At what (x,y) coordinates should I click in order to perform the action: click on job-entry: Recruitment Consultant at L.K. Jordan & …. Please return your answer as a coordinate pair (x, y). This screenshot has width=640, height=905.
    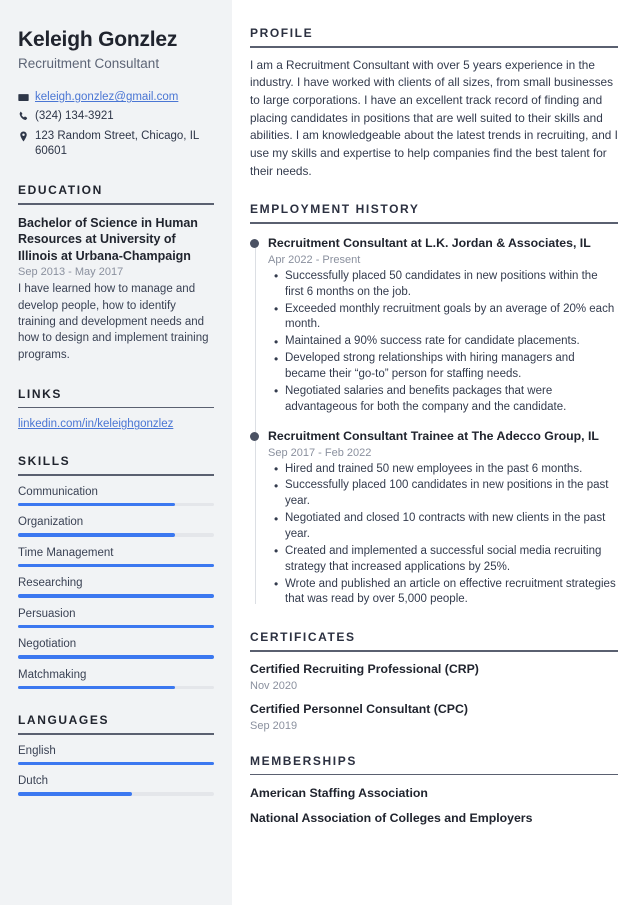
    Looking at the image, I should click on (434, 325).